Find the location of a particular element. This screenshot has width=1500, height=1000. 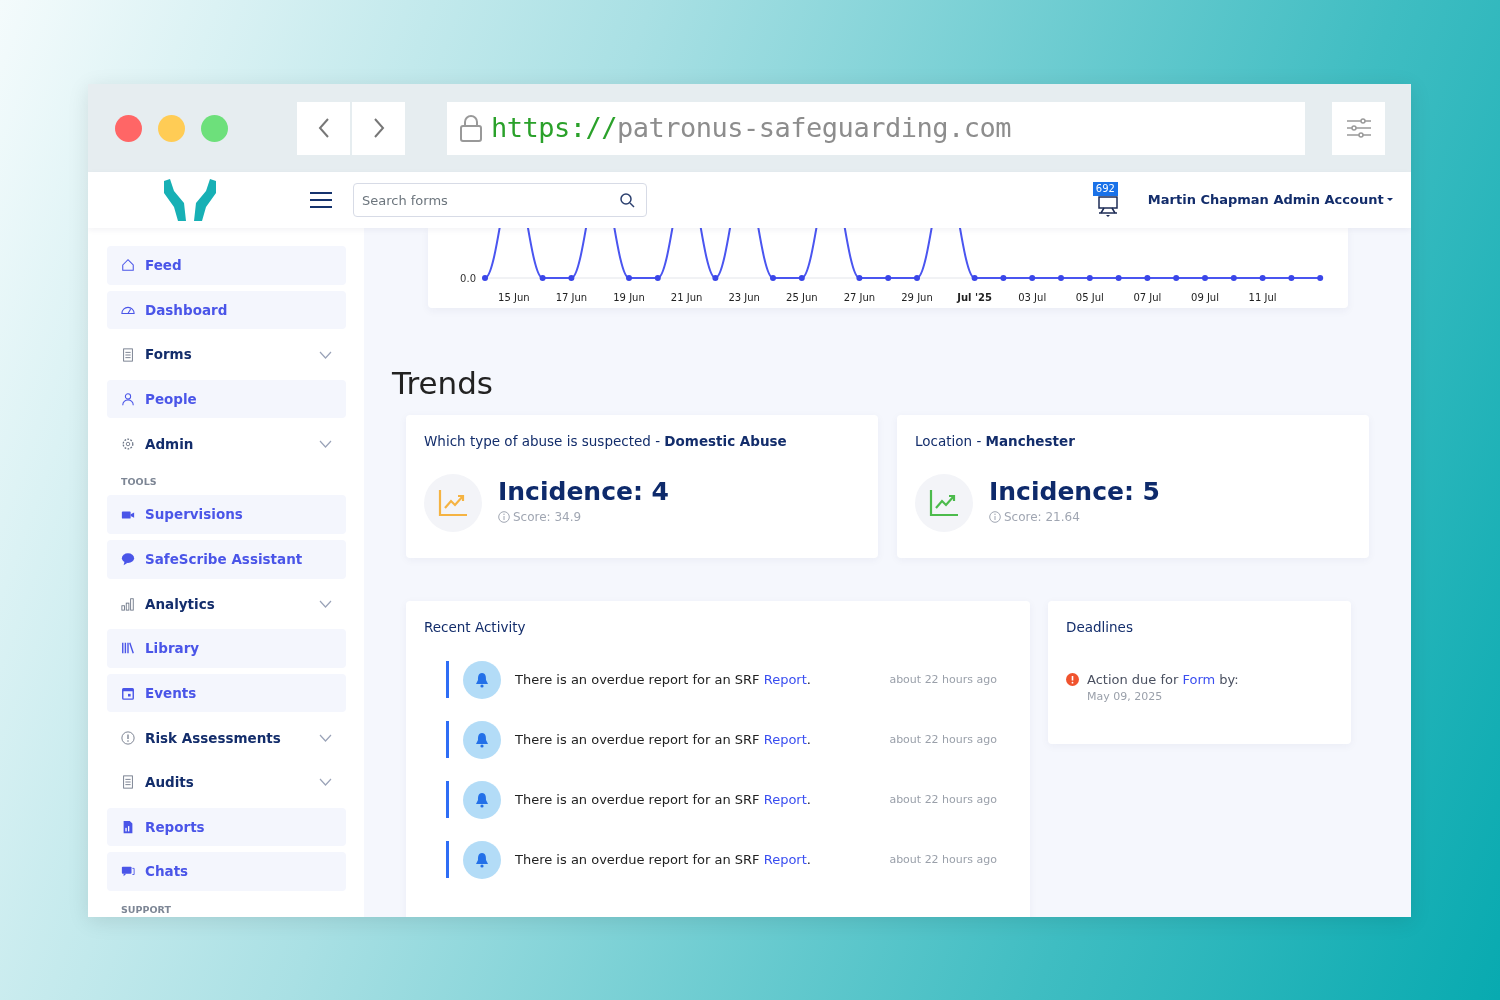

sidebar-link: Reports is located at coordinates (226, 827).